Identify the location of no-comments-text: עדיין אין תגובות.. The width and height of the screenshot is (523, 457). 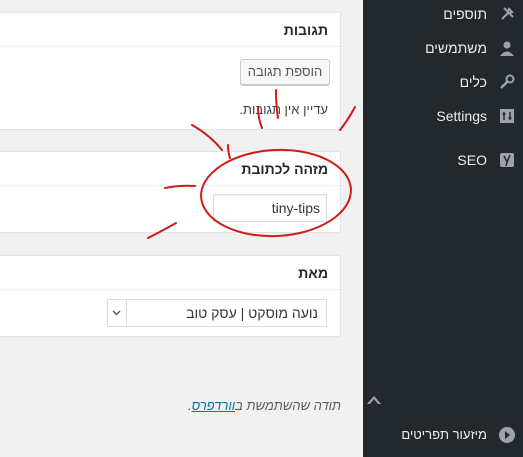
(283, 109).